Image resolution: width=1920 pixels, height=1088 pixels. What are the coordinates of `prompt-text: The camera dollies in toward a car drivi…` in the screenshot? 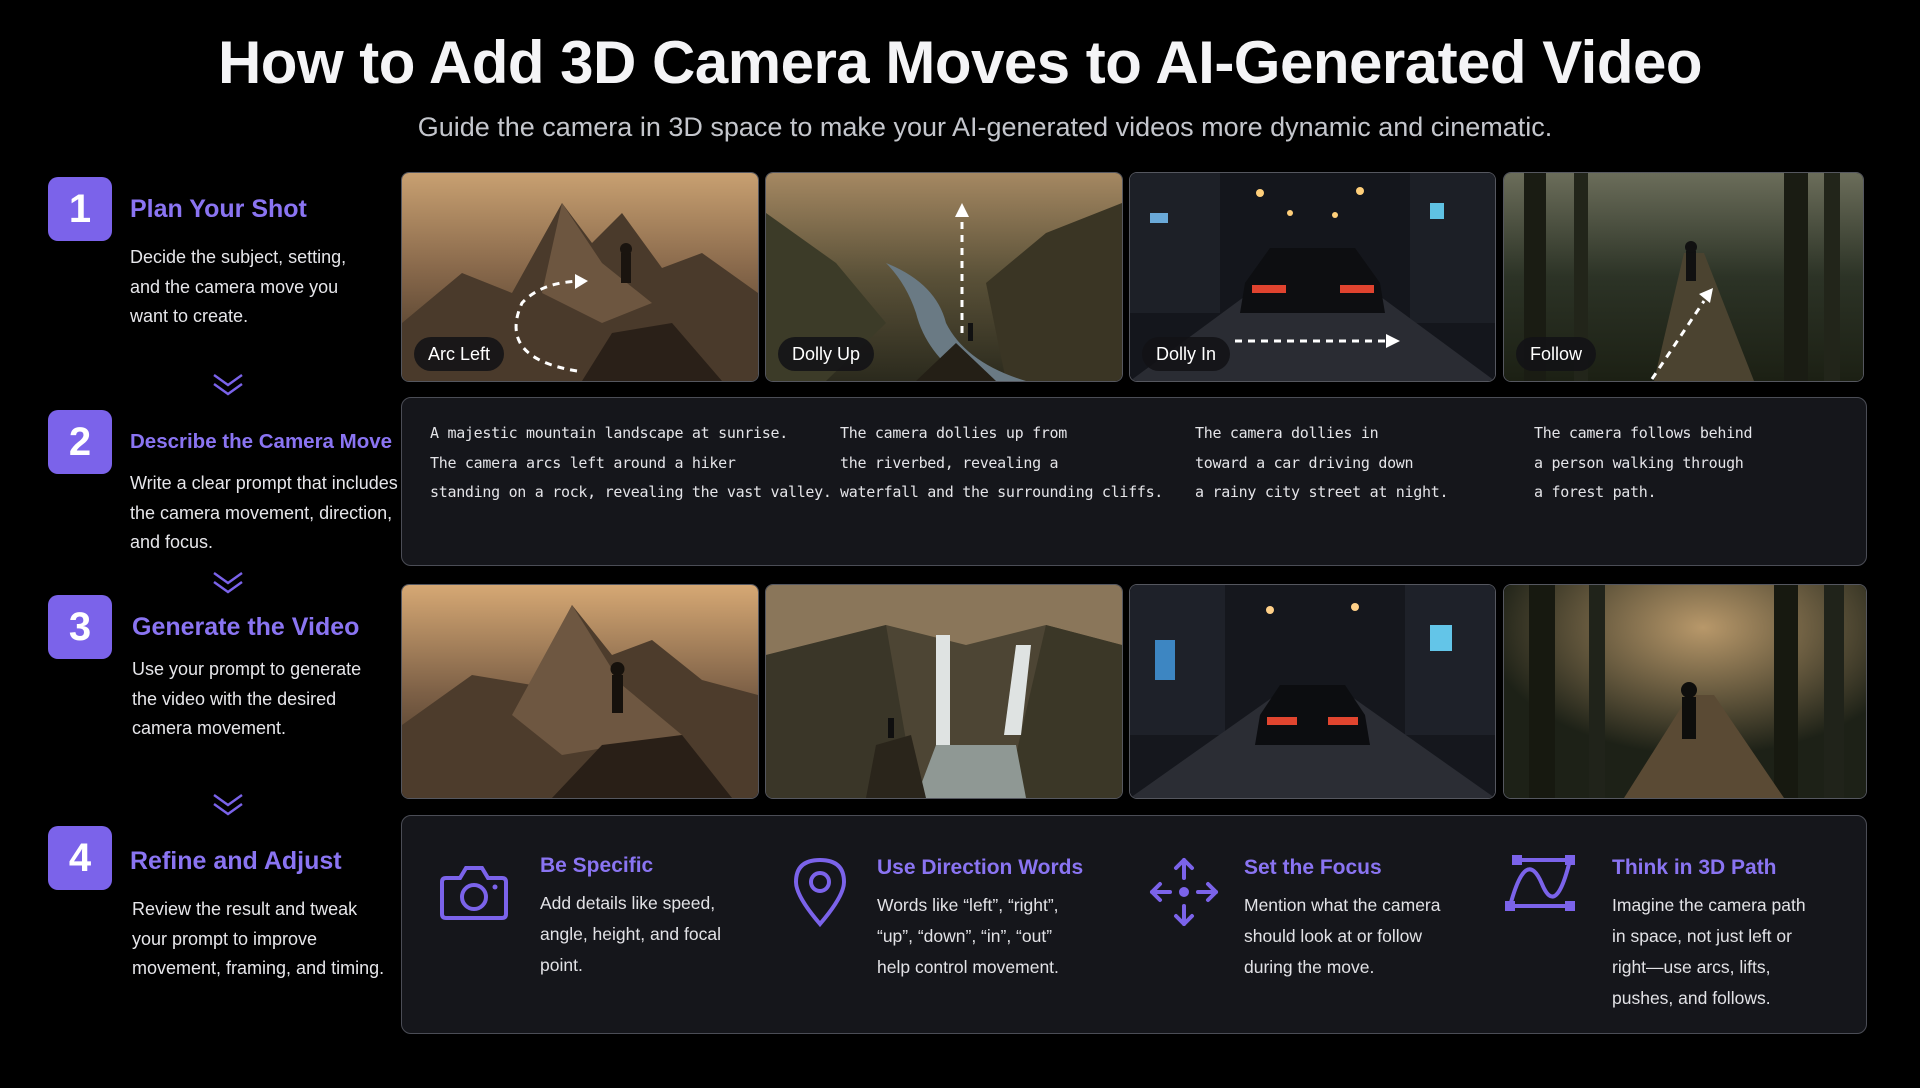 It's located at (1322, 462).